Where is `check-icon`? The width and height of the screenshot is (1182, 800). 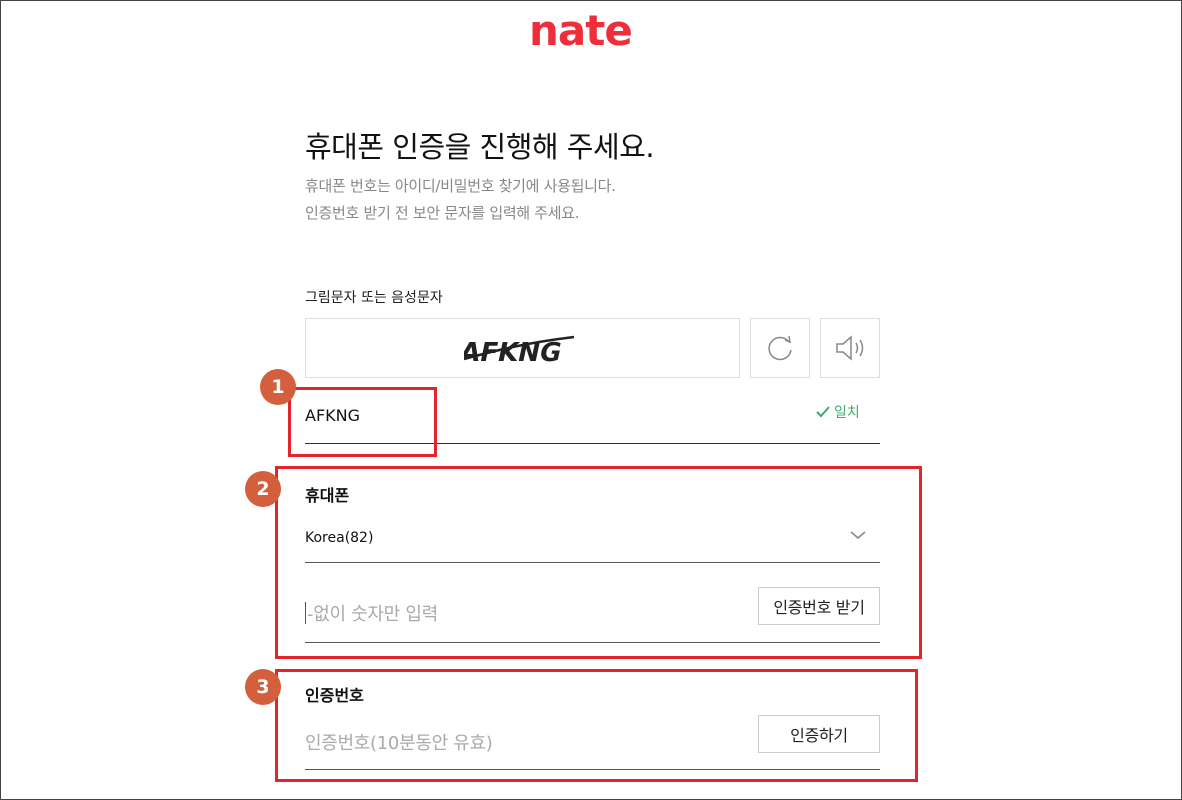 check-icon is located at coordinates (823, 412).